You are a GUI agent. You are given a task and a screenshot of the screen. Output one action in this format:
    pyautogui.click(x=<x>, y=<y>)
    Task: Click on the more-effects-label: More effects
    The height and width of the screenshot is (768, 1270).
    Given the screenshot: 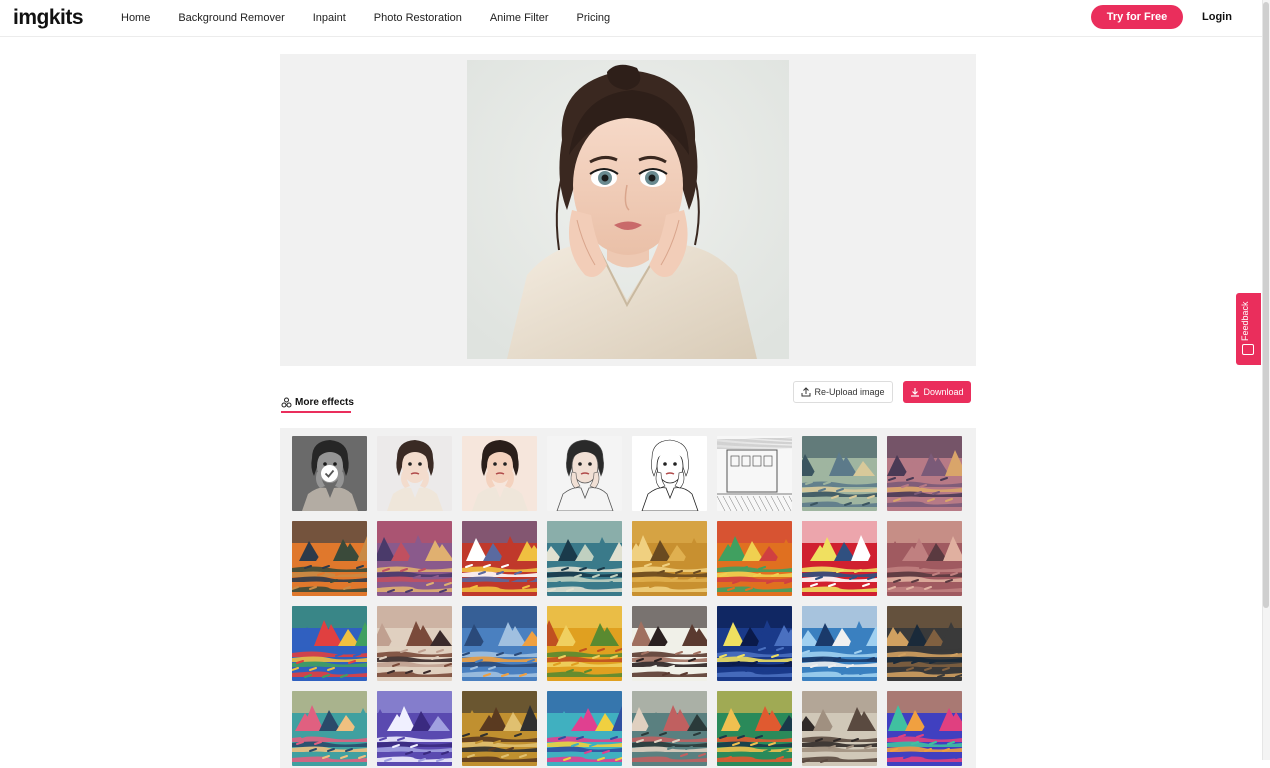 What is the action you would take?
    pyautogui.click(x=324, y=402)
    